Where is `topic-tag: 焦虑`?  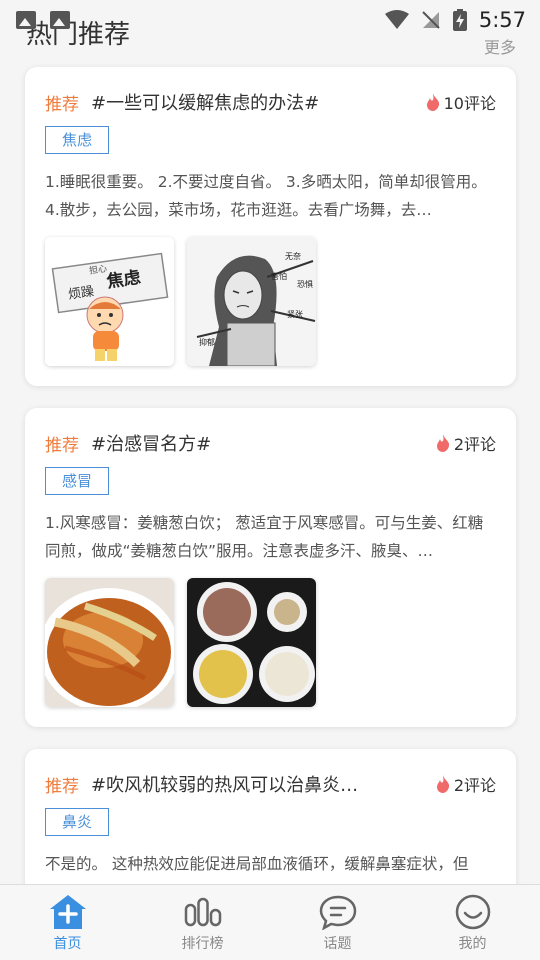
topic-tag: 焦虑 is located at coordinates (77, 140).